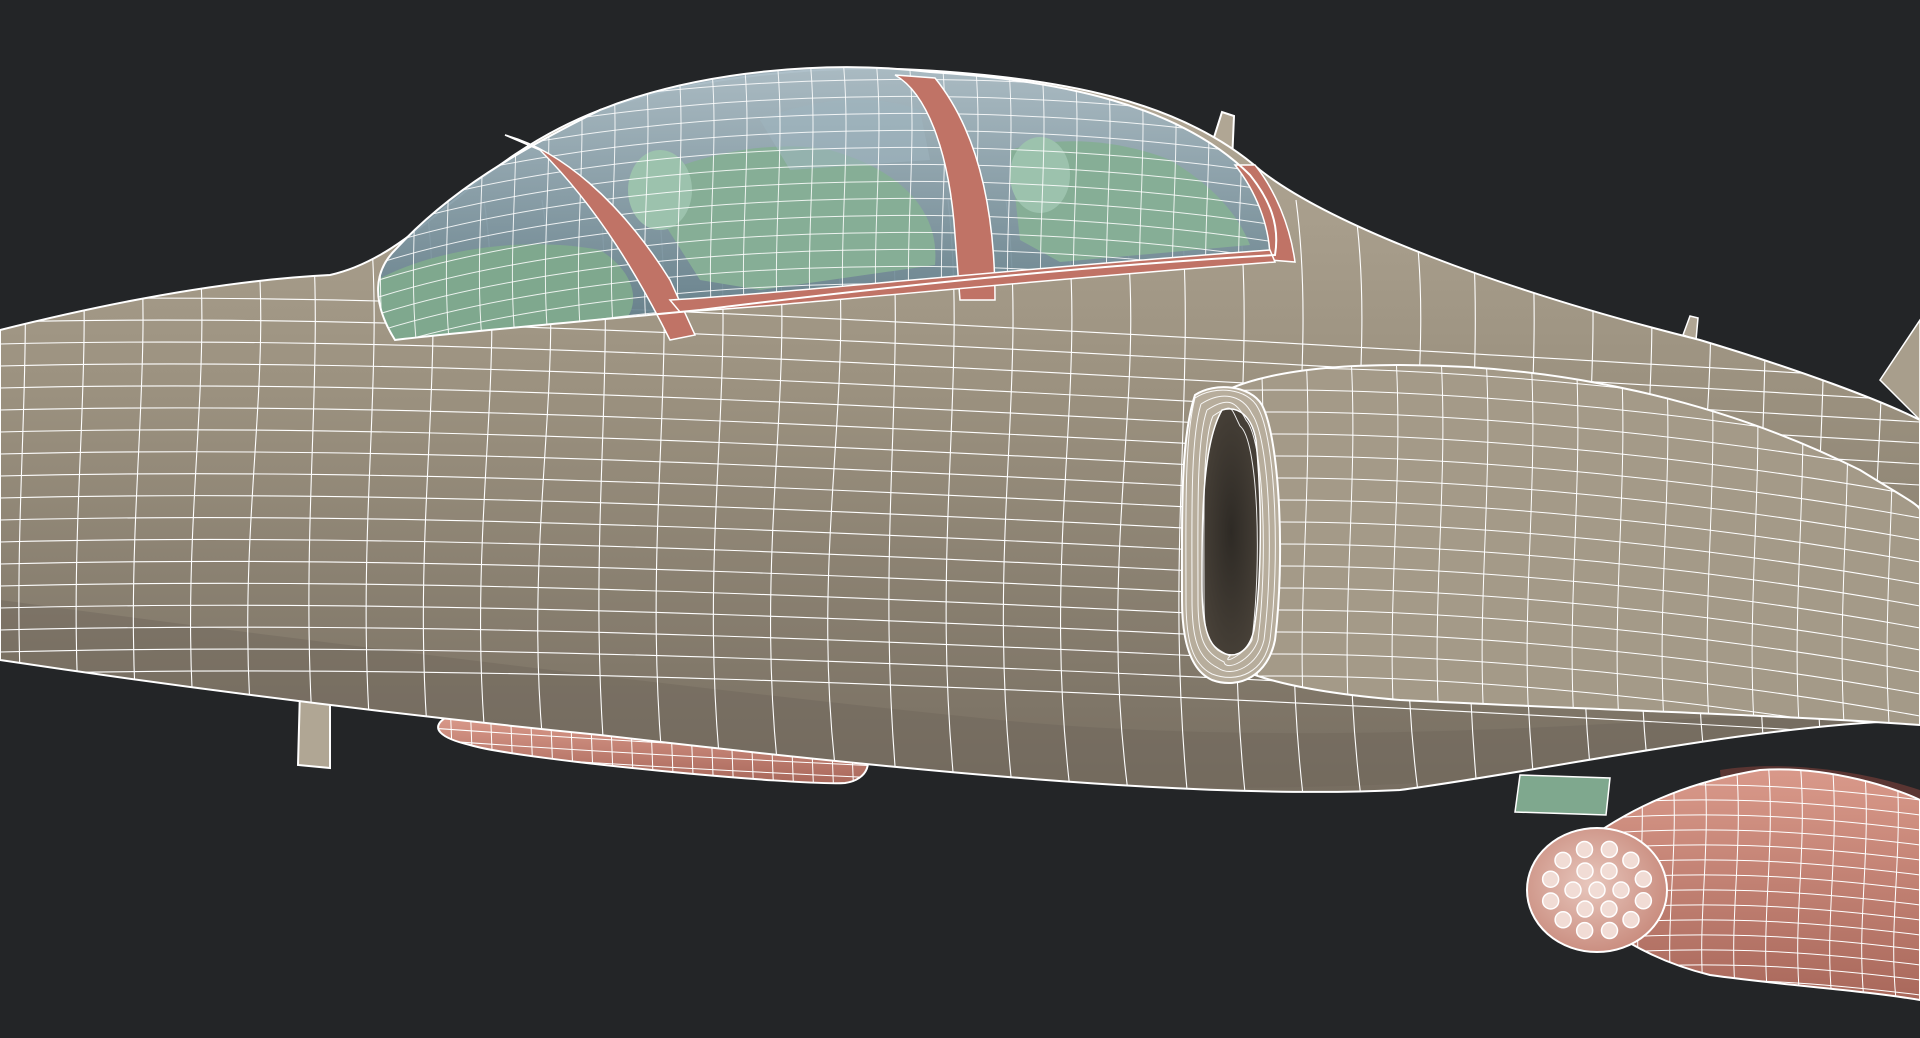 The image size is (1920, 1038). Describe the element at coordinates (1231, 535) in the screenshot. I see `air-intake` at that location.